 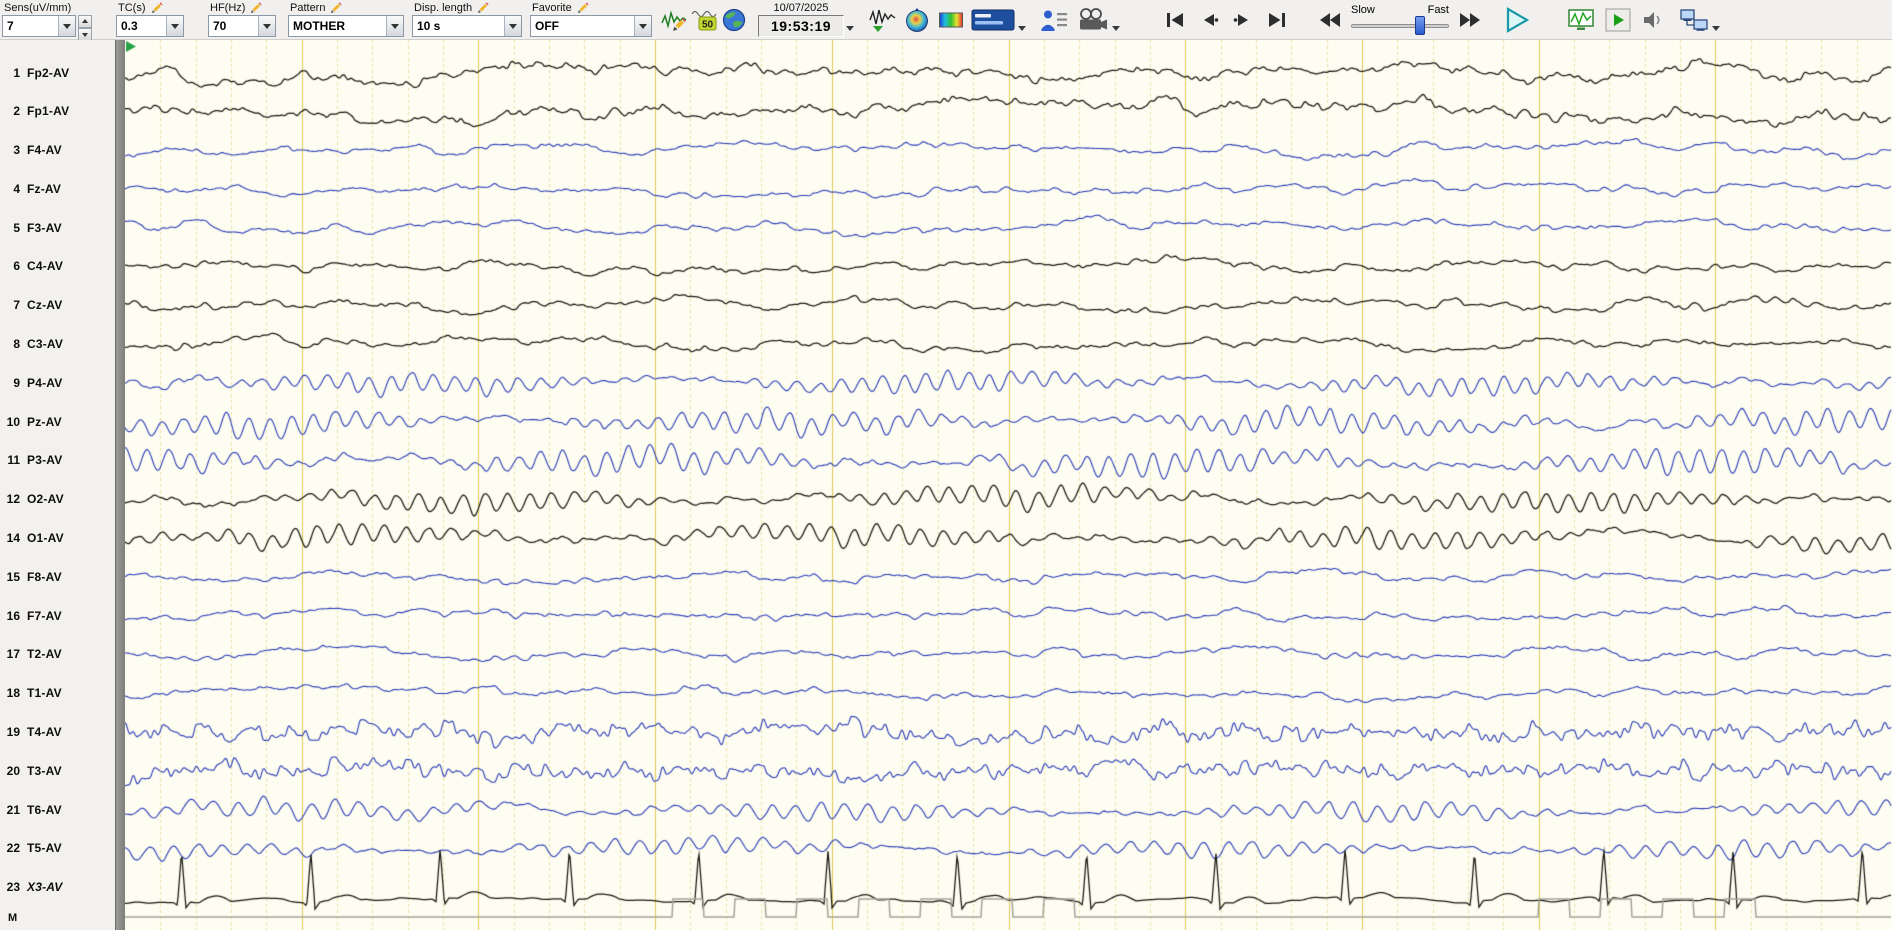 What do you see at coordinates (256, 7) in the screenshot?
I see `hf-edit-pencil-icon` at bounding box center [256, 7].